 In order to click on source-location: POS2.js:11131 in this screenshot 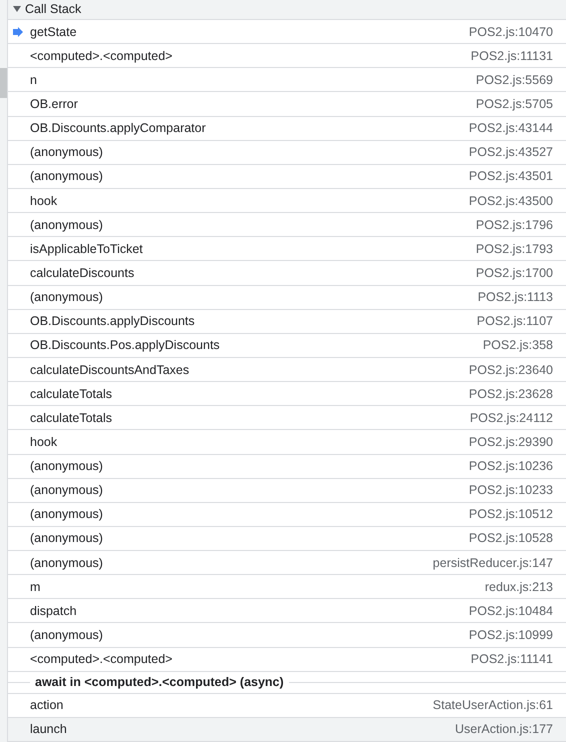, I will do `click(511, 55)`.